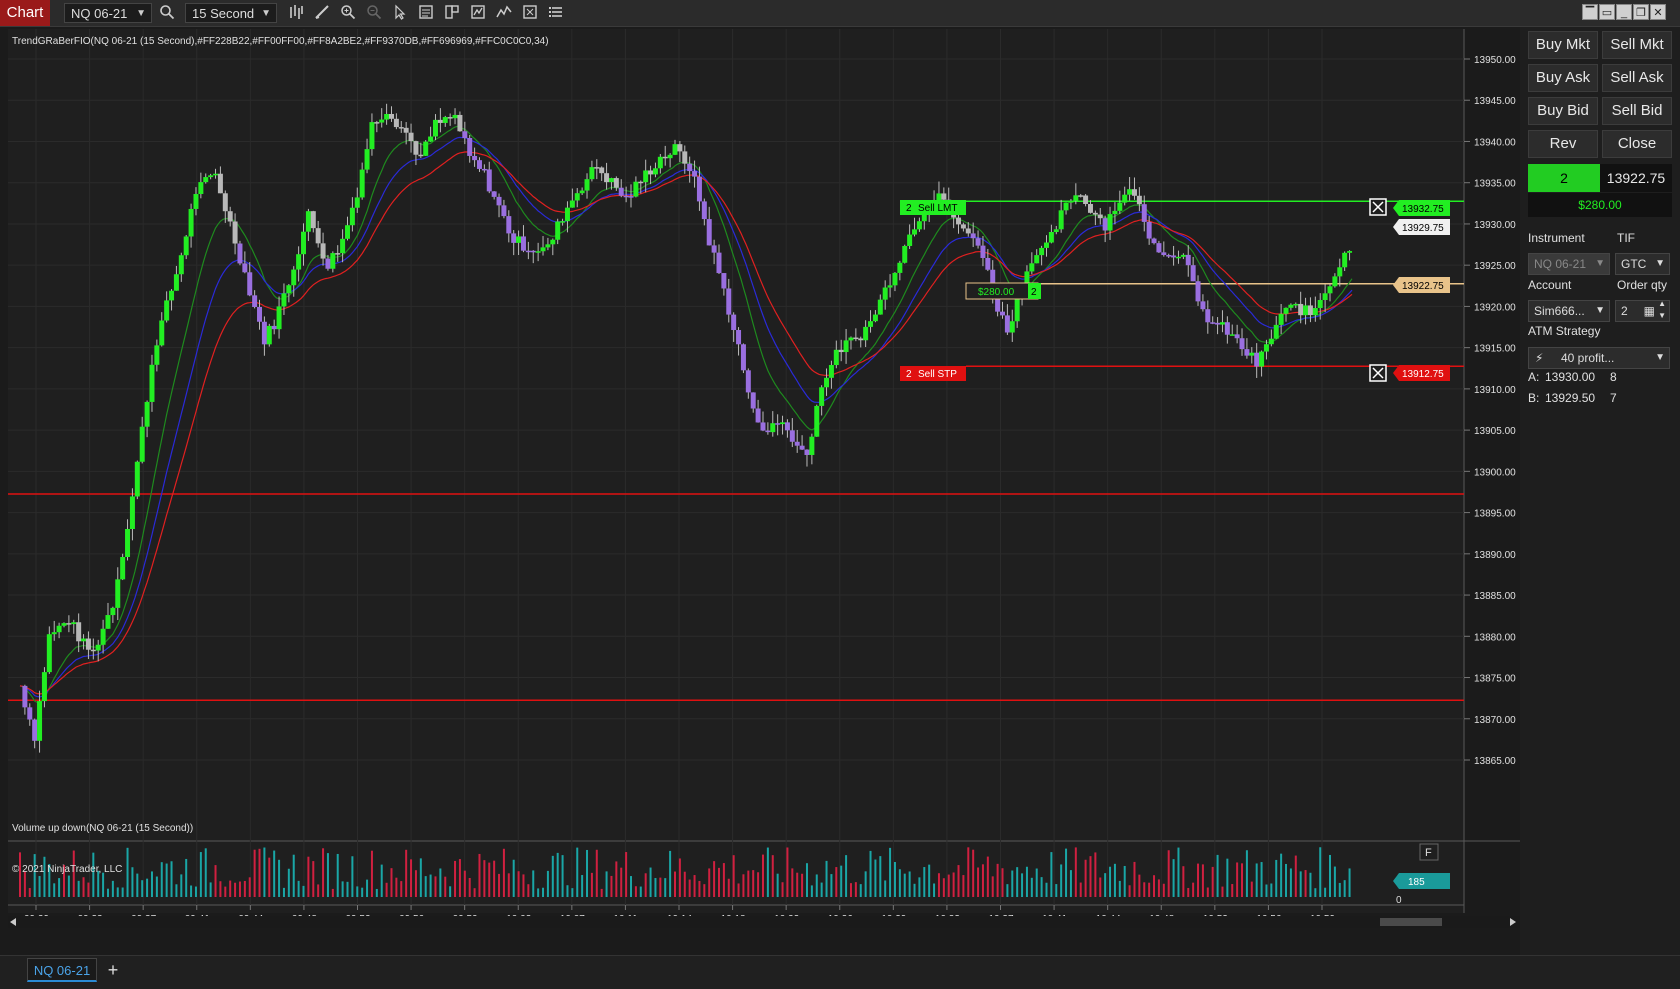 Image resolution: width=1680 pixels, height=989 pixels. I want to click on buy-bid-button: Buy Bid, so click(1563, 111).